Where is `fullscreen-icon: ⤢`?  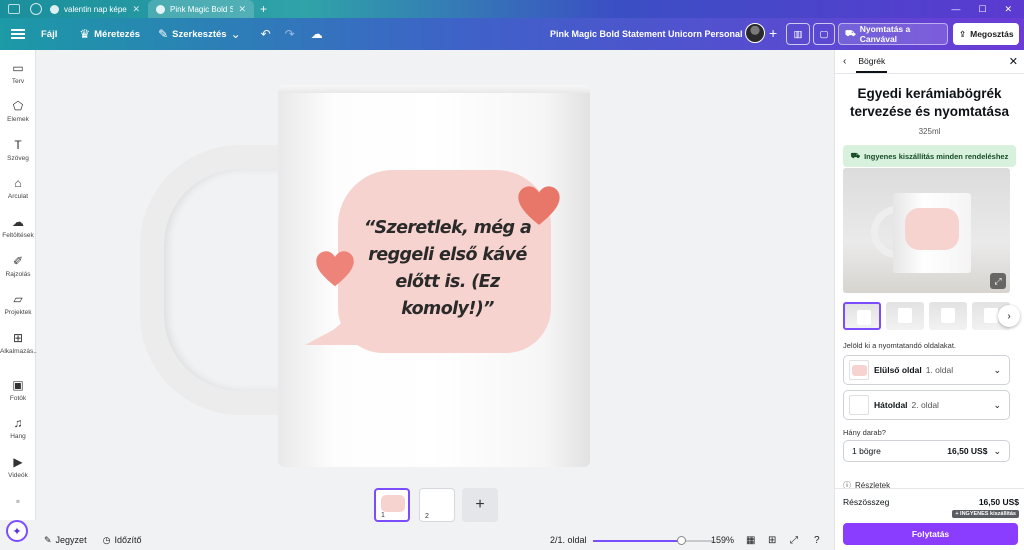
fullscreen-icon: ⤢ is located at coordinates (794, 540).